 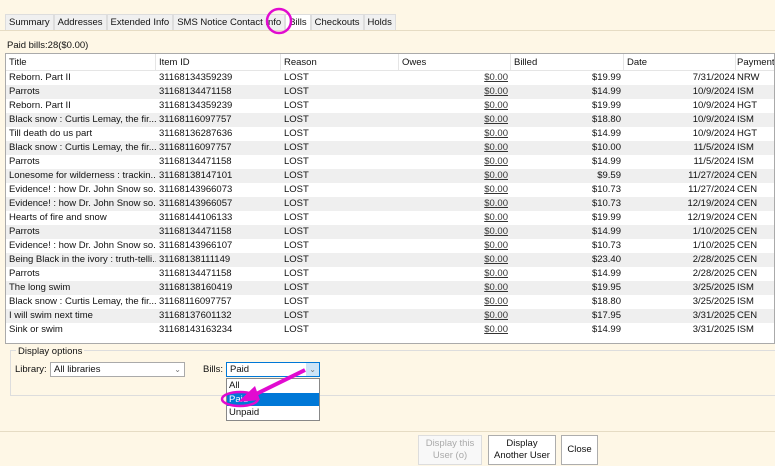 I want to click on column-header-owes: Owes, so click(x=455, y=62).